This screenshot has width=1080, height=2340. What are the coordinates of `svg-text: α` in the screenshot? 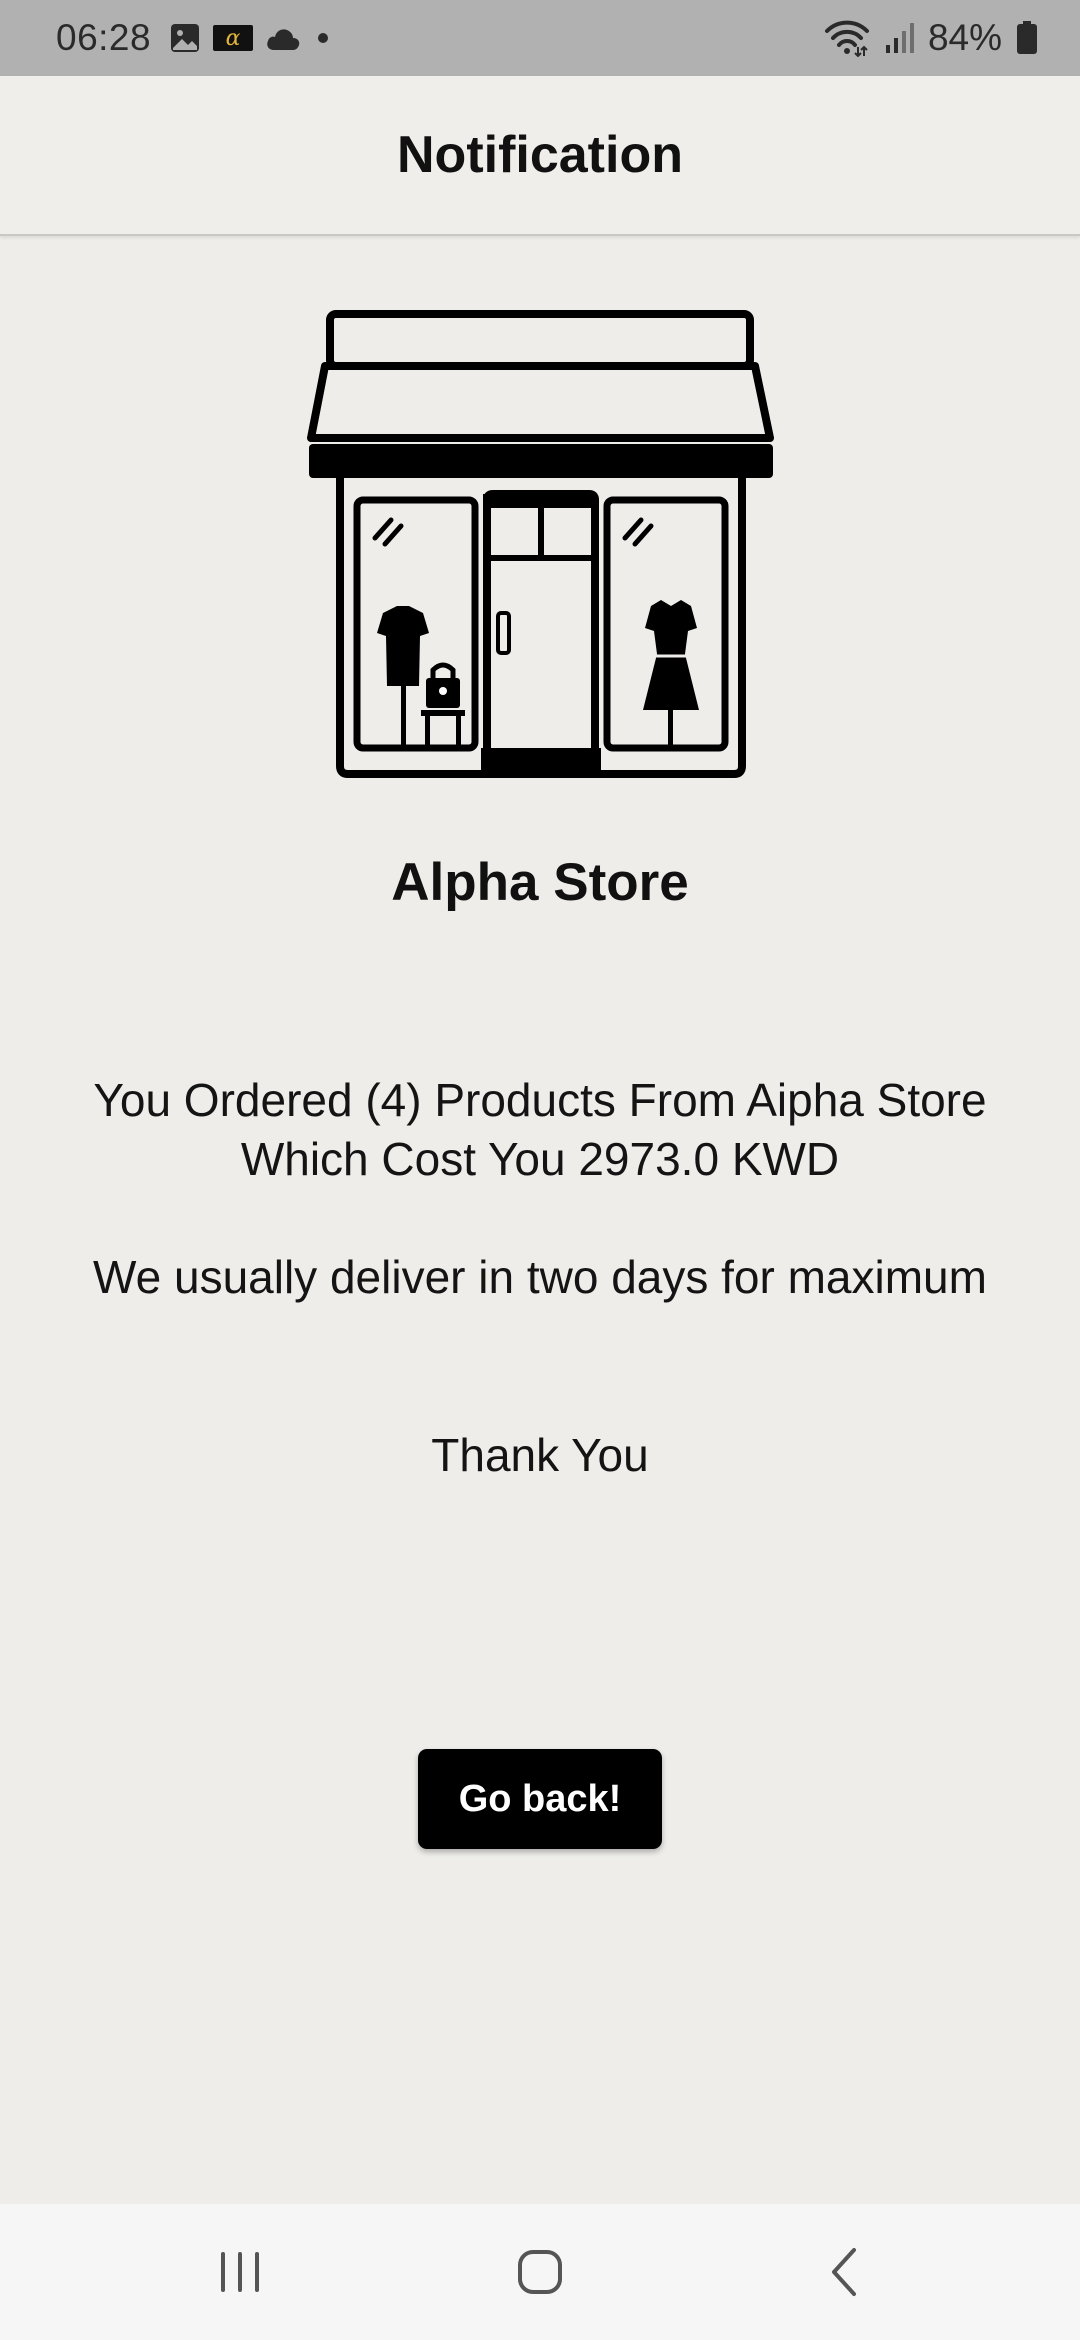 It's located at (233, 38).